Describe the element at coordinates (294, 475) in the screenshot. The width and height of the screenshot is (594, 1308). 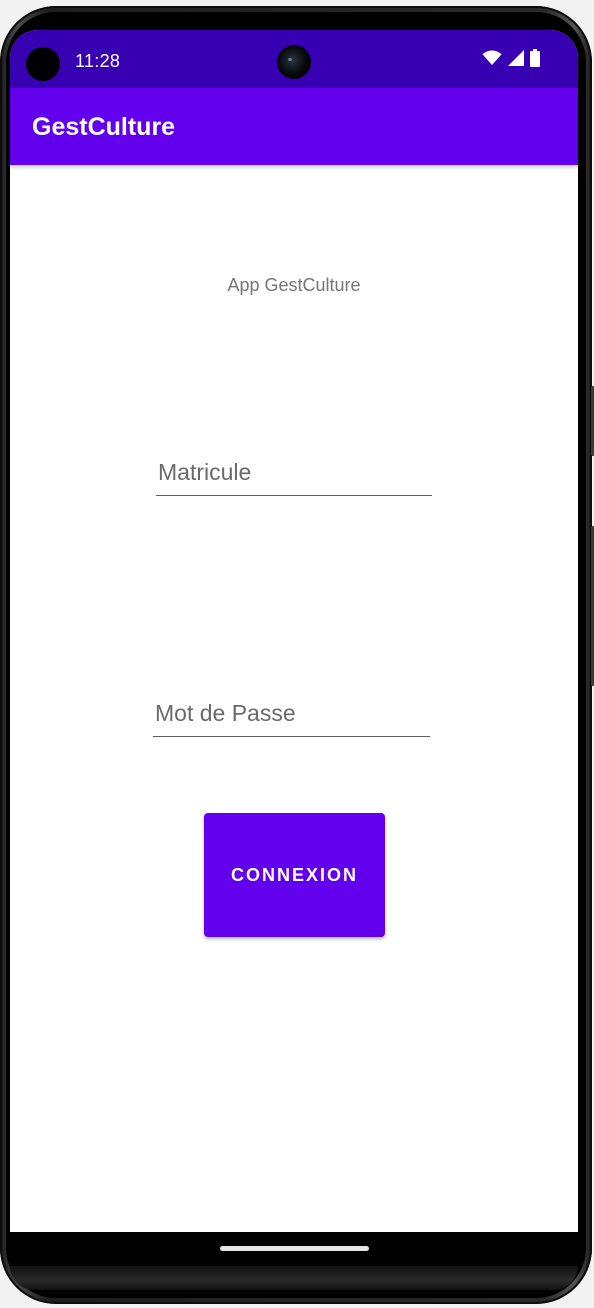
I see `matricule-field: Matricule` at that location.